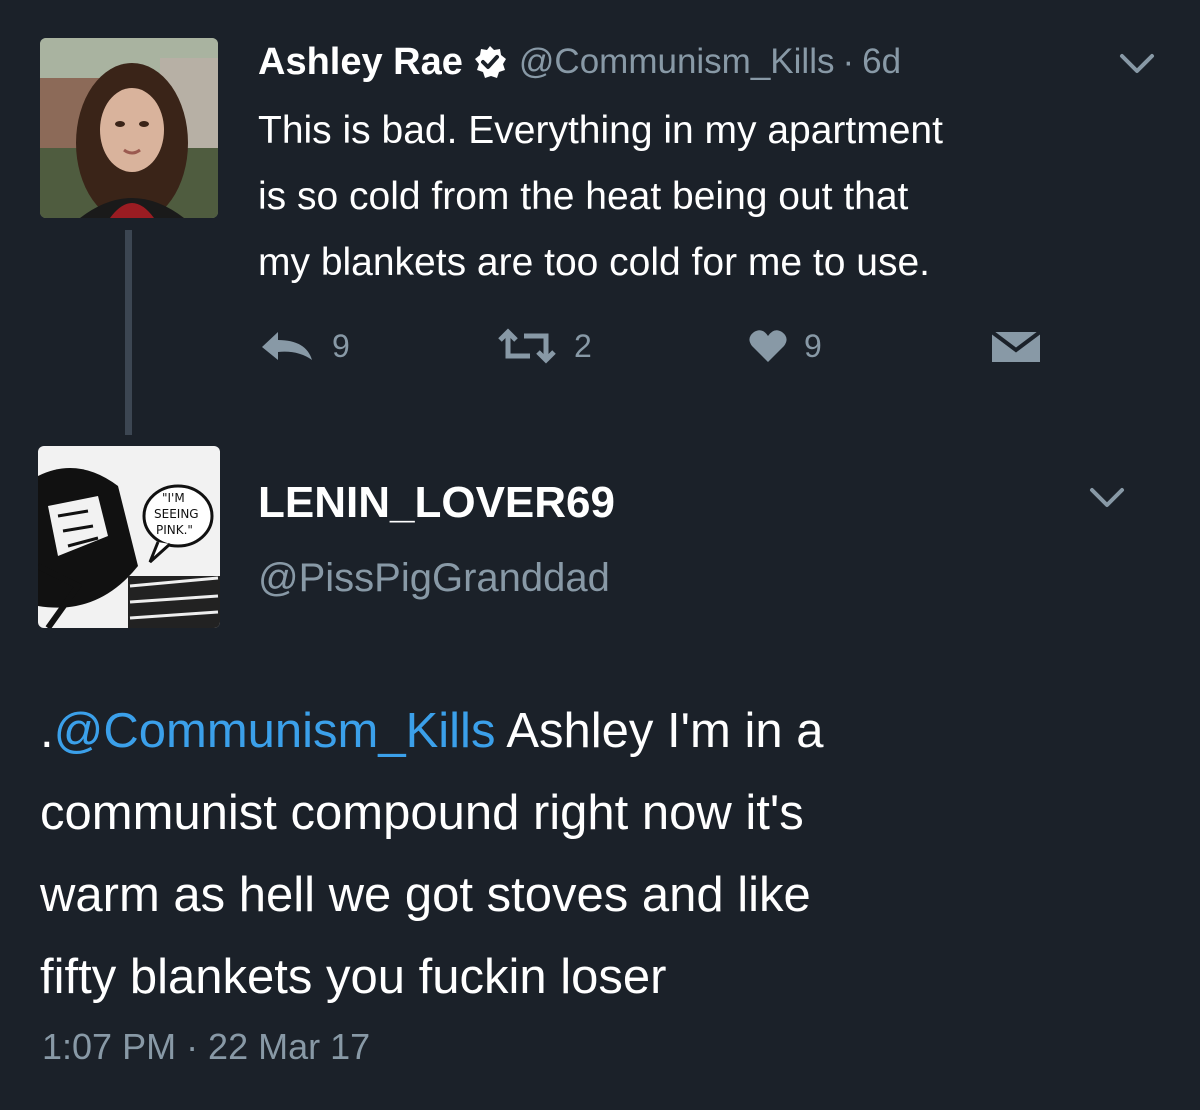 The height and width of the screenshot is (1110, 1200). What do you see at coordinates (353, 977) in the screenshot?
I see `tweet2-text-line: fifty blankets you fuckin loser` at bounding box center [353, 977].